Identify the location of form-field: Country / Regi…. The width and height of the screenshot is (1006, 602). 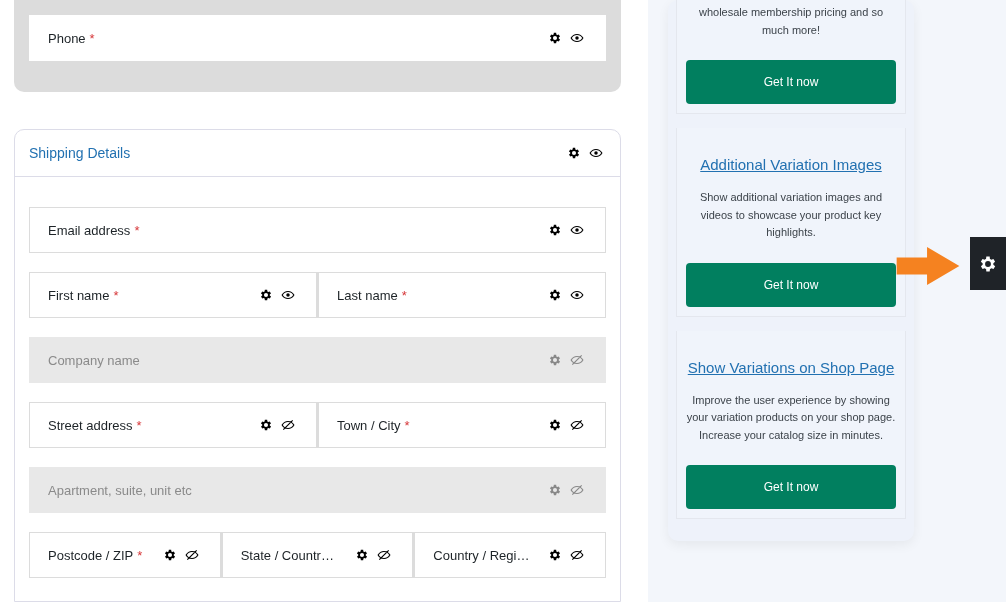
(509, 555).